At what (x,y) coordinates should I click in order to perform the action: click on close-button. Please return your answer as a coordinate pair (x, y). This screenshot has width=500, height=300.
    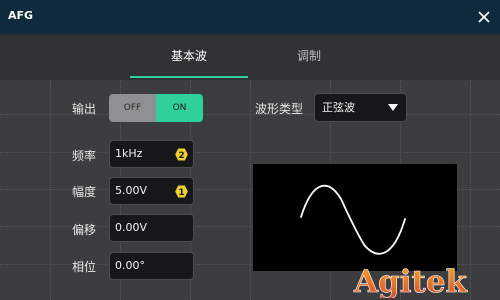
    Looking at the image, I should click on (484, 17).